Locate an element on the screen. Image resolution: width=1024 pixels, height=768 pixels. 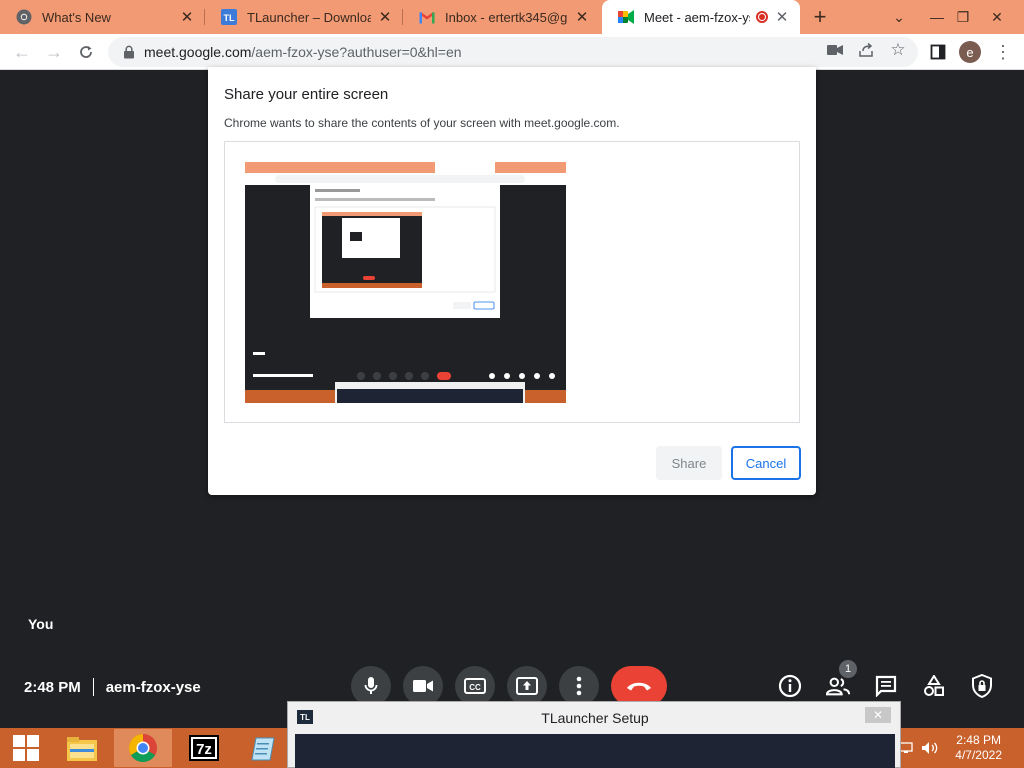
forward-button: → is located at coordinates (54, 52).